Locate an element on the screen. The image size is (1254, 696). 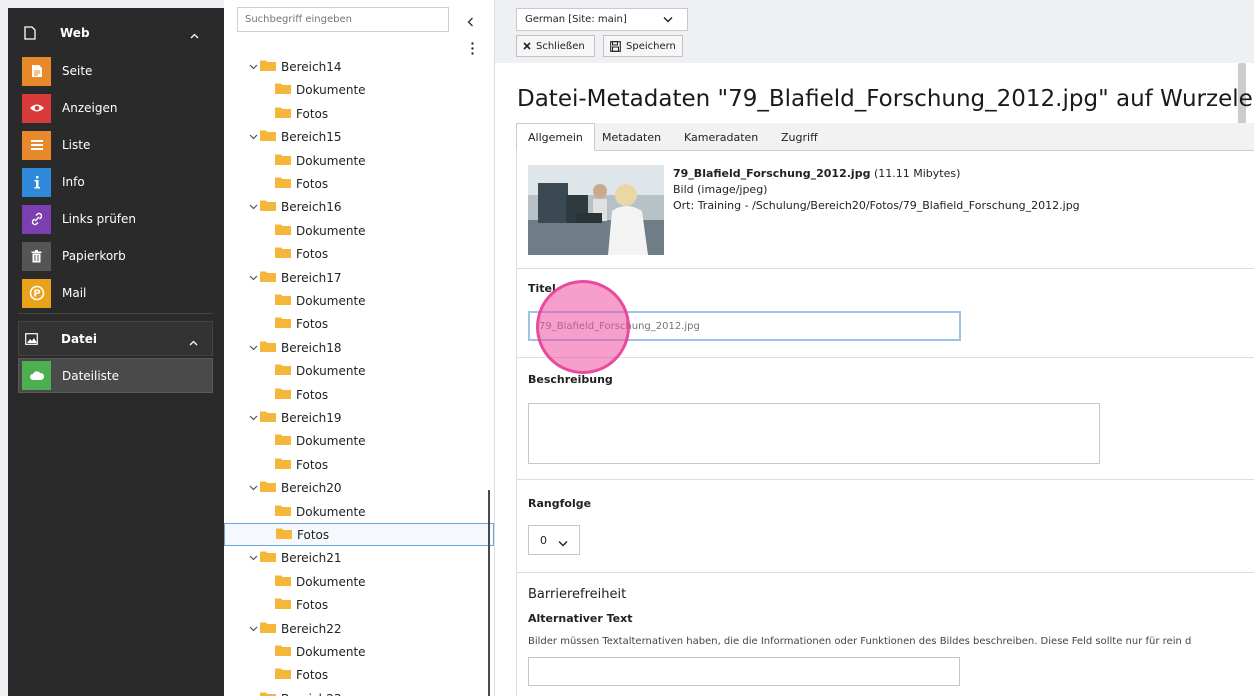
menu-item-label: Papierkorb is located at coordinates (94, 256).